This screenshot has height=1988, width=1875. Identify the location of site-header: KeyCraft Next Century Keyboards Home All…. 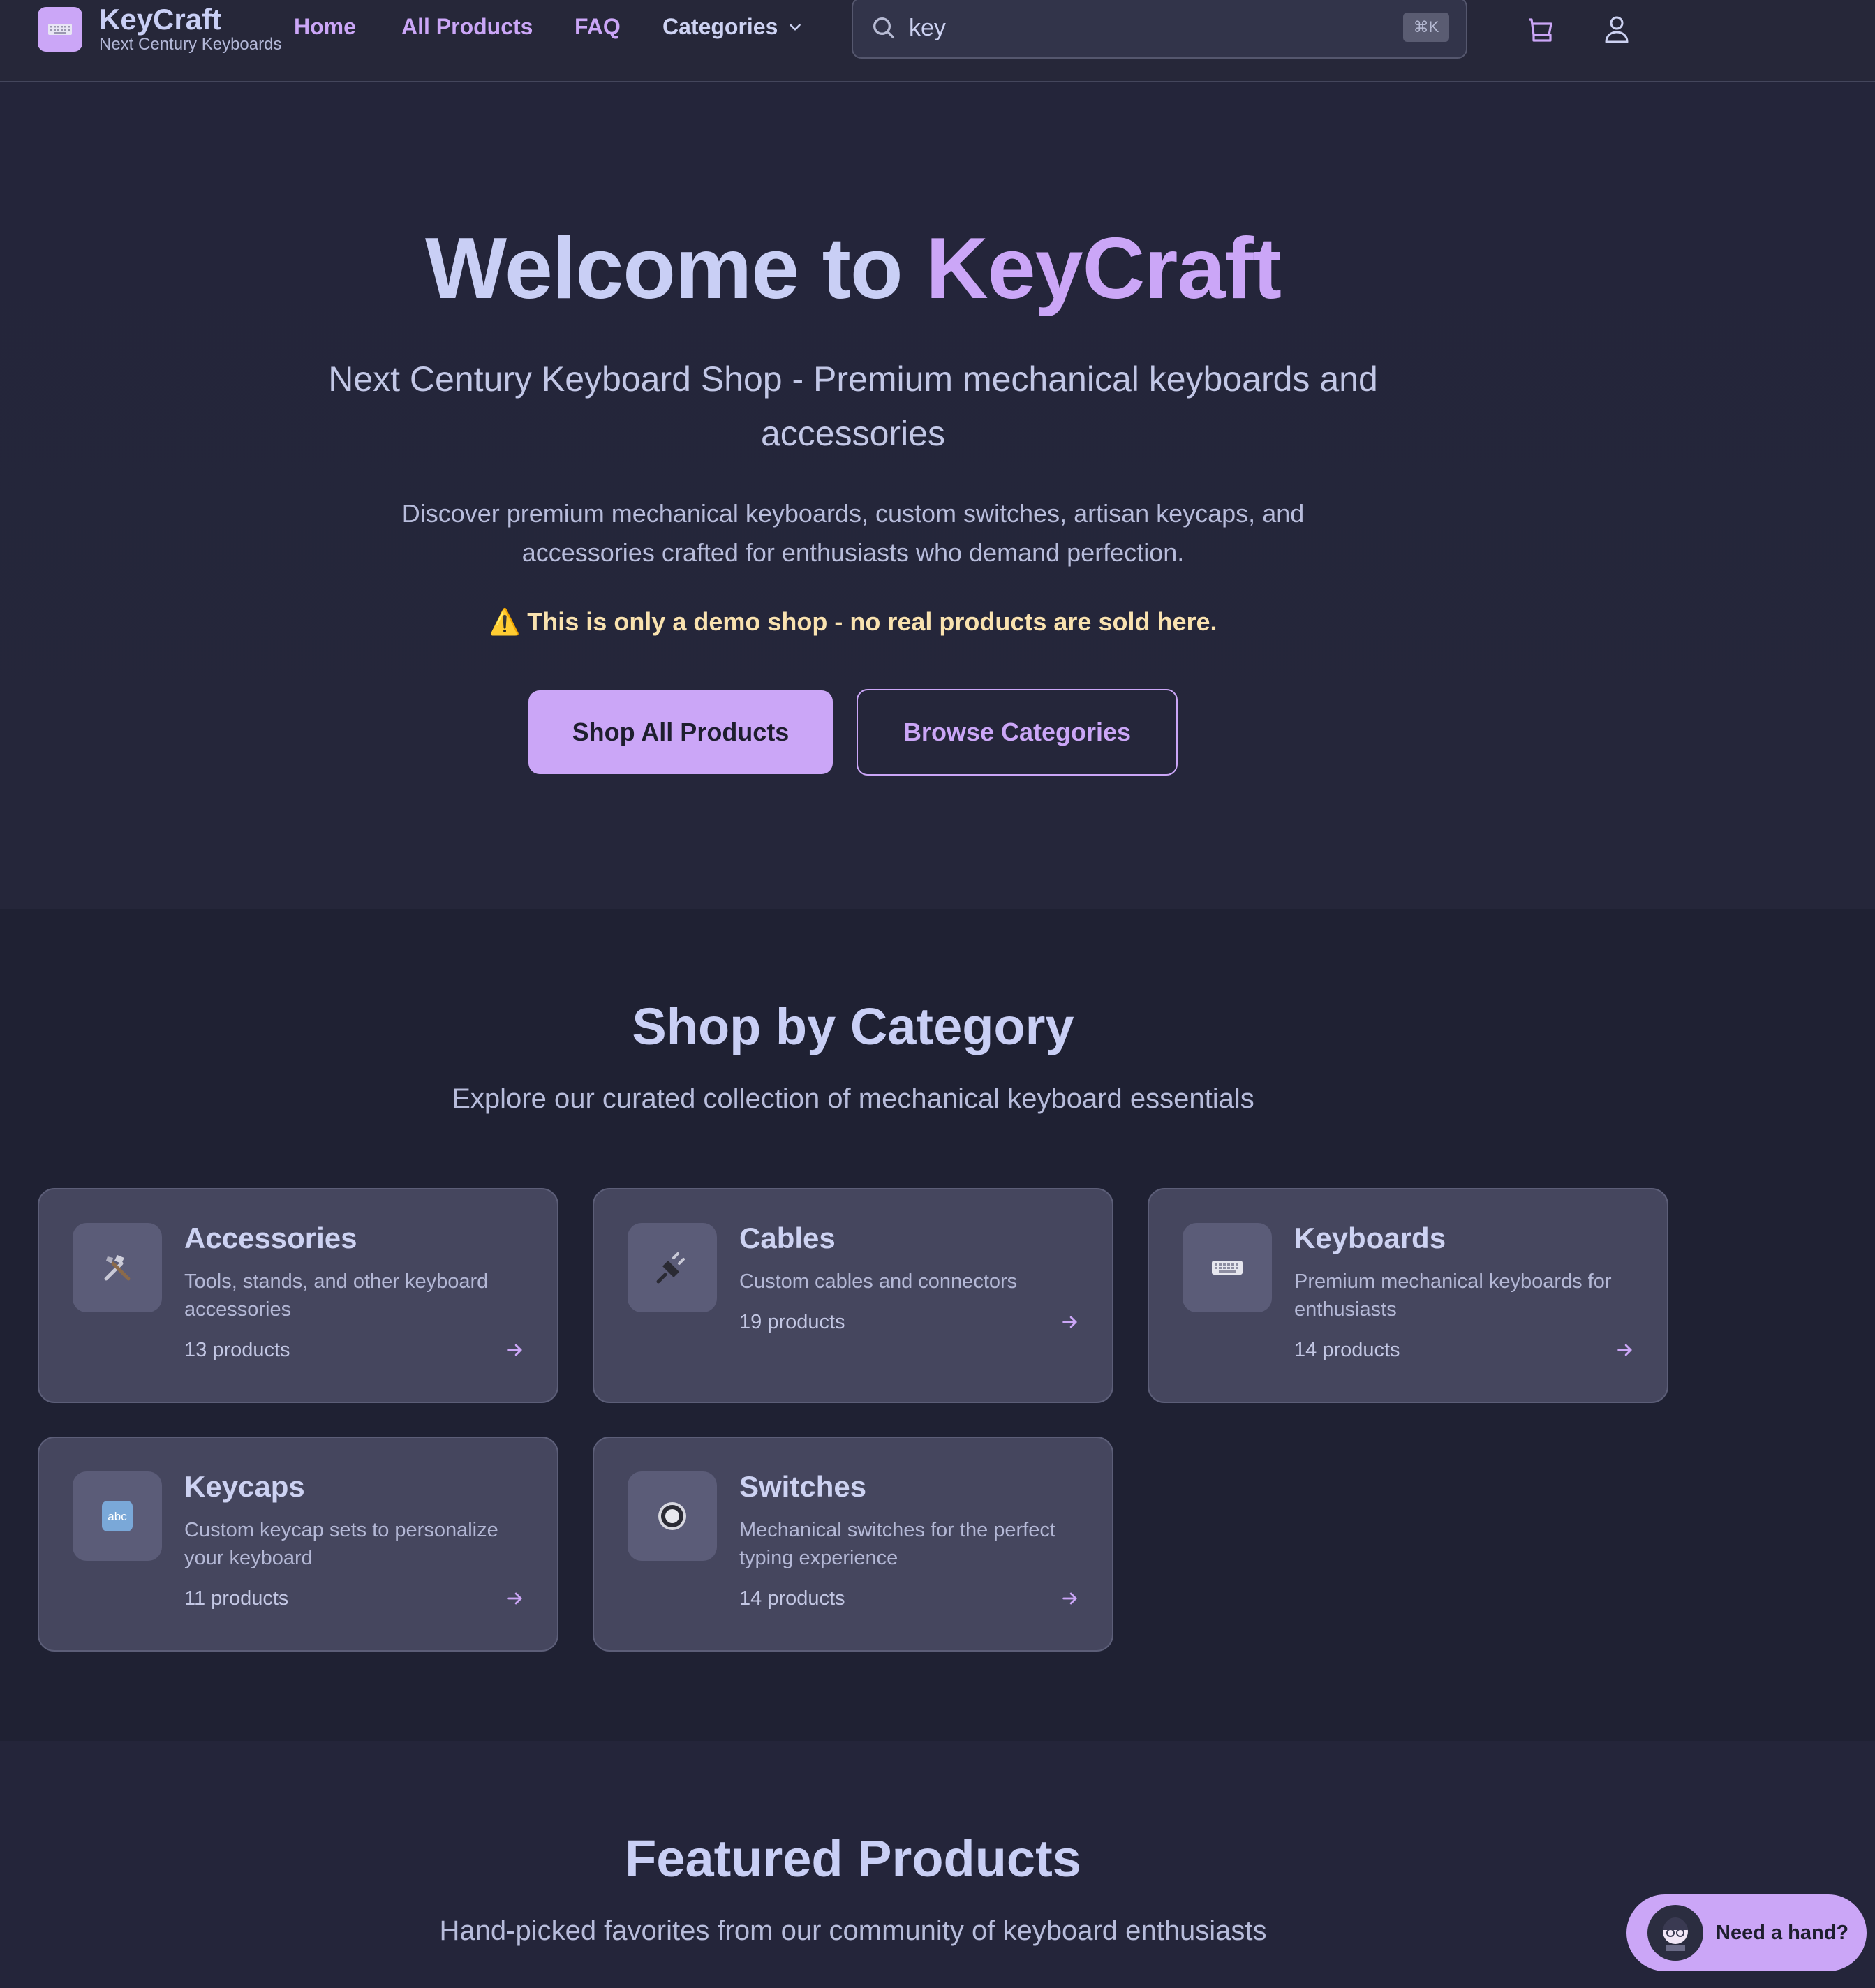
(937, 41).